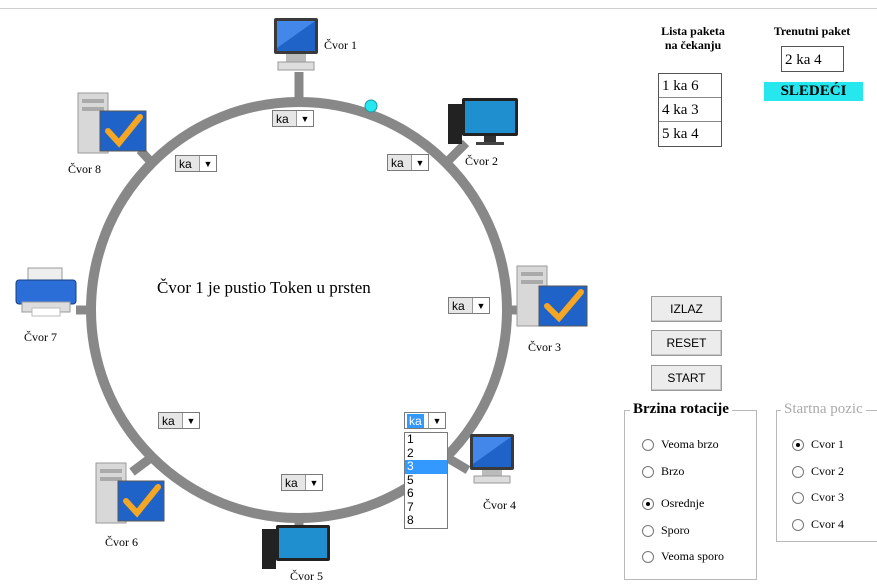 The width and height of the screenshot is (877, 584). What do you see at coordinates (425, 420) in the screenshot?
I see `node-4-destination-select: ka ▼` at bounding box center [425, 420].